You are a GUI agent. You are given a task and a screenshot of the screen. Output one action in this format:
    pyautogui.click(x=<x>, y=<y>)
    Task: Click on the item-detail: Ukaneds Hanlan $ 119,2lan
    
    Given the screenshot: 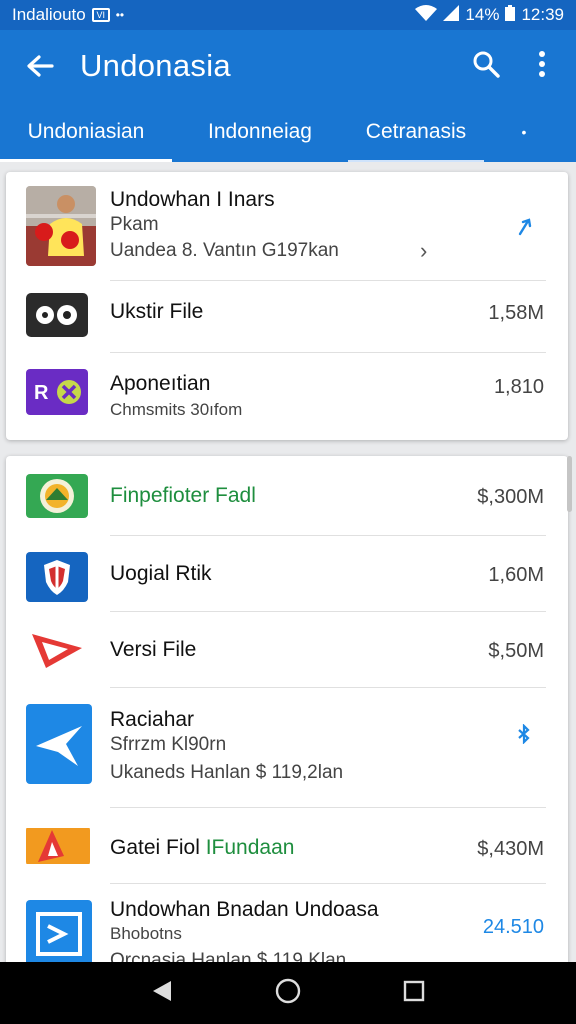 What is the action you would take?
    pyautogui.click(x=227, y=772)
    